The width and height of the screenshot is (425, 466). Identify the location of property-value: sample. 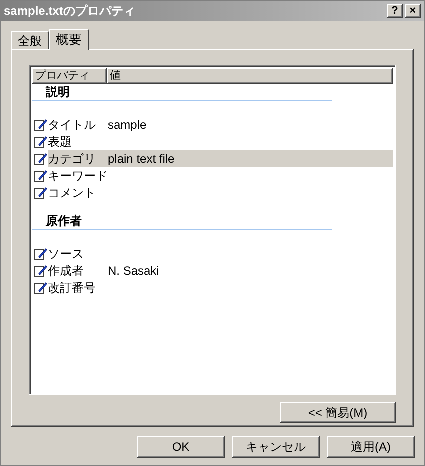
(127, 125).